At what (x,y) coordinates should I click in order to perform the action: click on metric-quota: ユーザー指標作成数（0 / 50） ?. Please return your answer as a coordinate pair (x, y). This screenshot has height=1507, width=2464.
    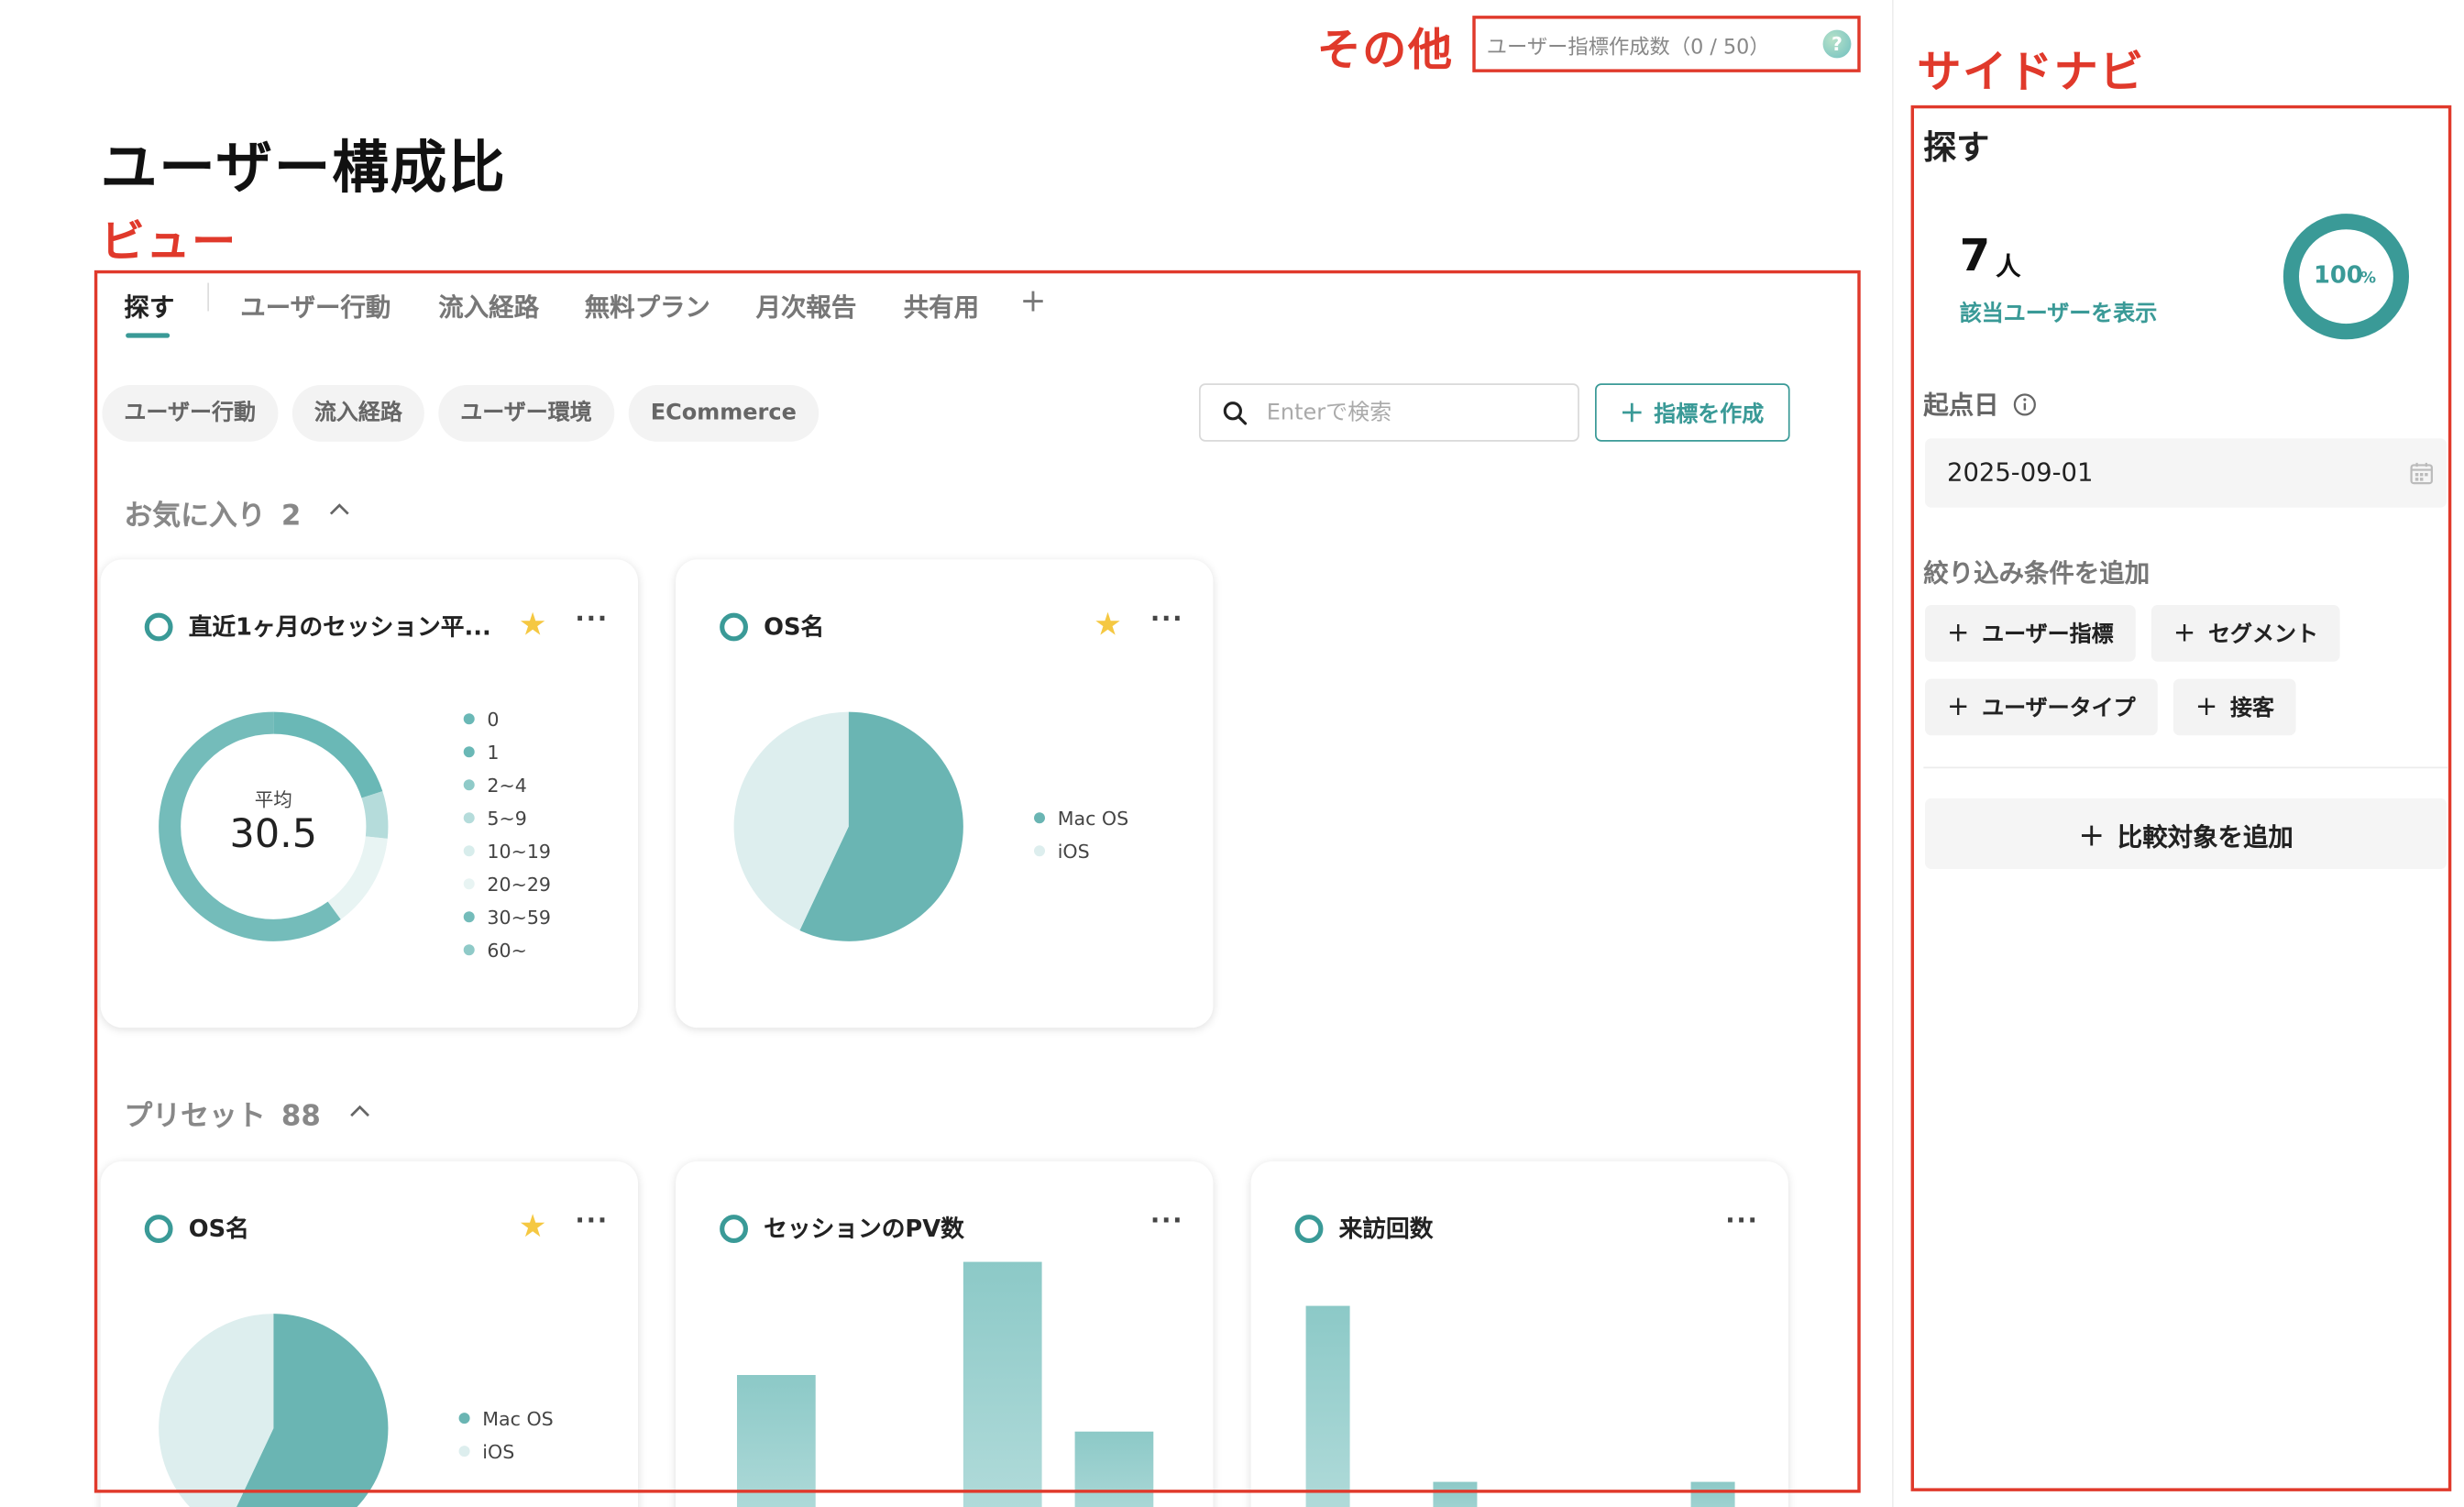
    Looking at the image, I should click on (1670, 43).